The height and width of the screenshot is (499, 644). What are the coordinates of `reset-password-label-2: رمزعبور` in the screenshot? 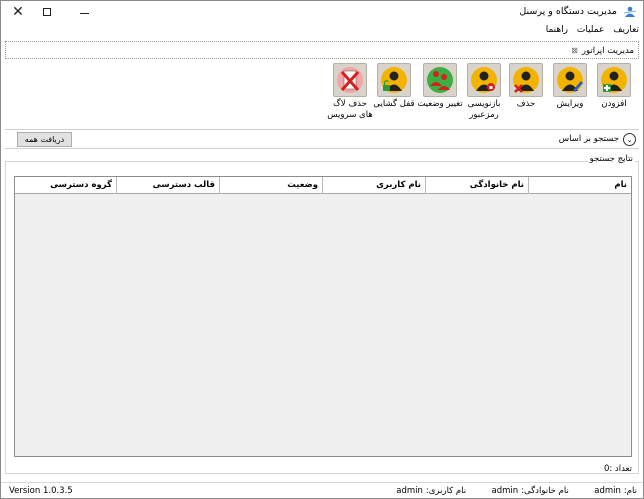 It's located at (484, 115).